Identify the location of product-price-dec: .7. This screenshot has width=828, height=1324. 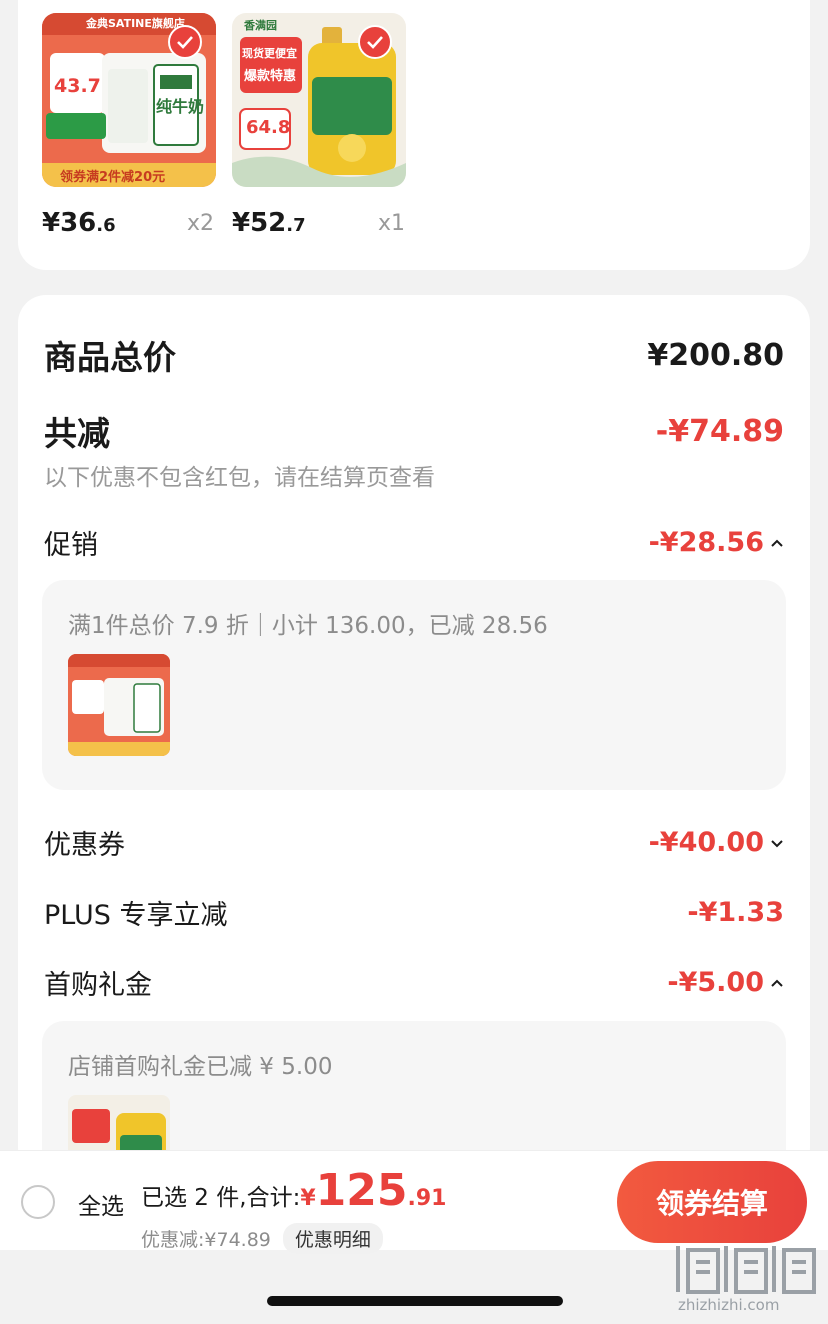
(296, 225).